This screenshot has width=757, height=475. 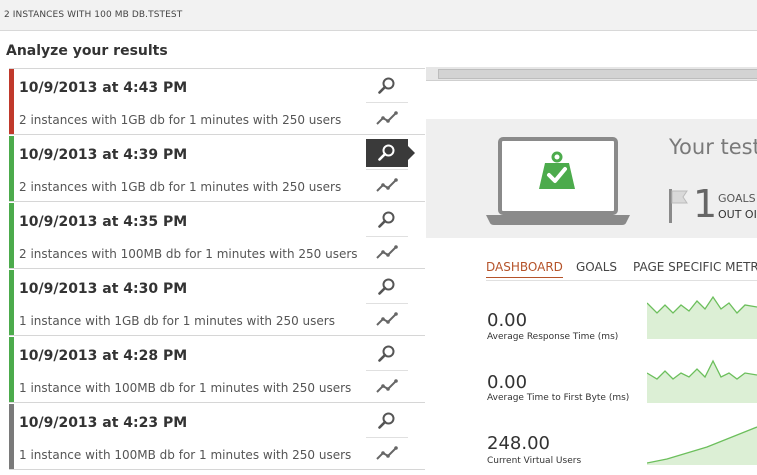 I want to click on panel-tab-strip, so click(x=597, y=74).